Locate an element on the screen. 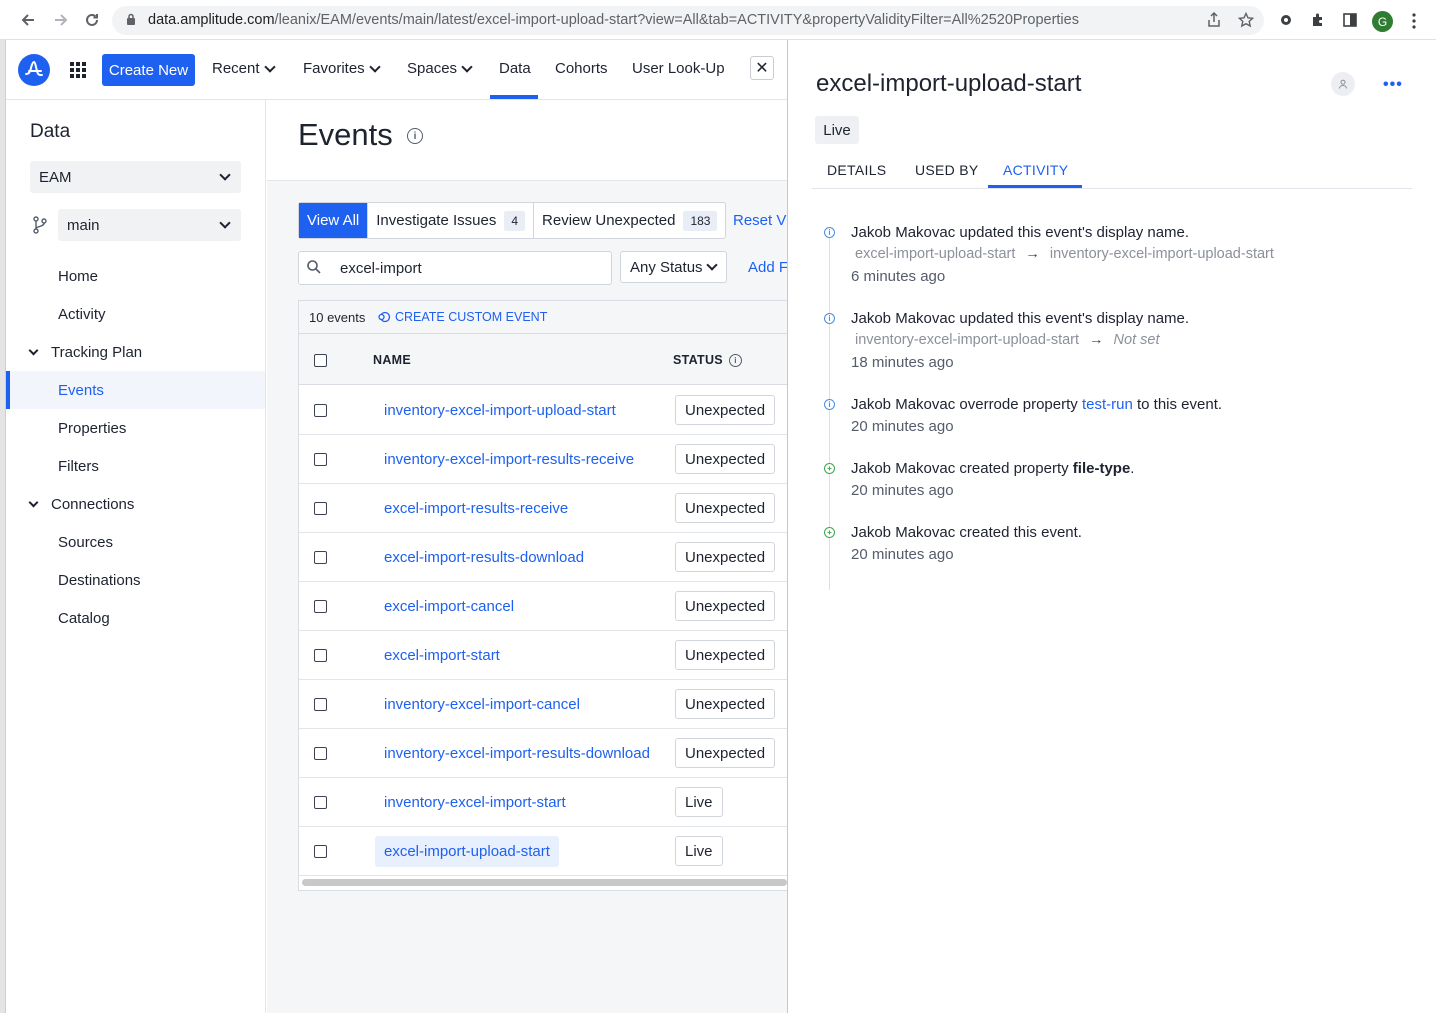 This screenshot has height=1013, width=1436. event-name-link: excel-import-results-receive is located at coordinates (476, 508).